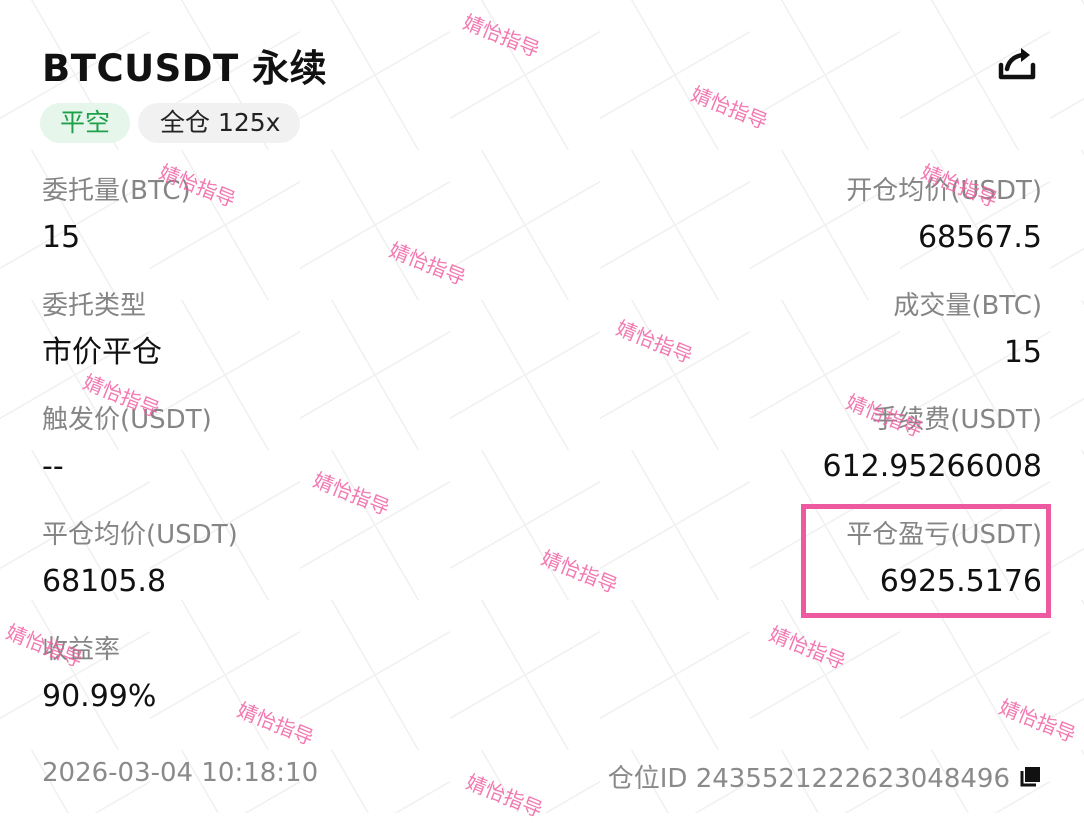  What do you see at coordinates (944, 560) in the screenshot?
I see `close-pnl-field: 平仓盈亏(USDT) 6925.5176` at bounding box center [944, 560].